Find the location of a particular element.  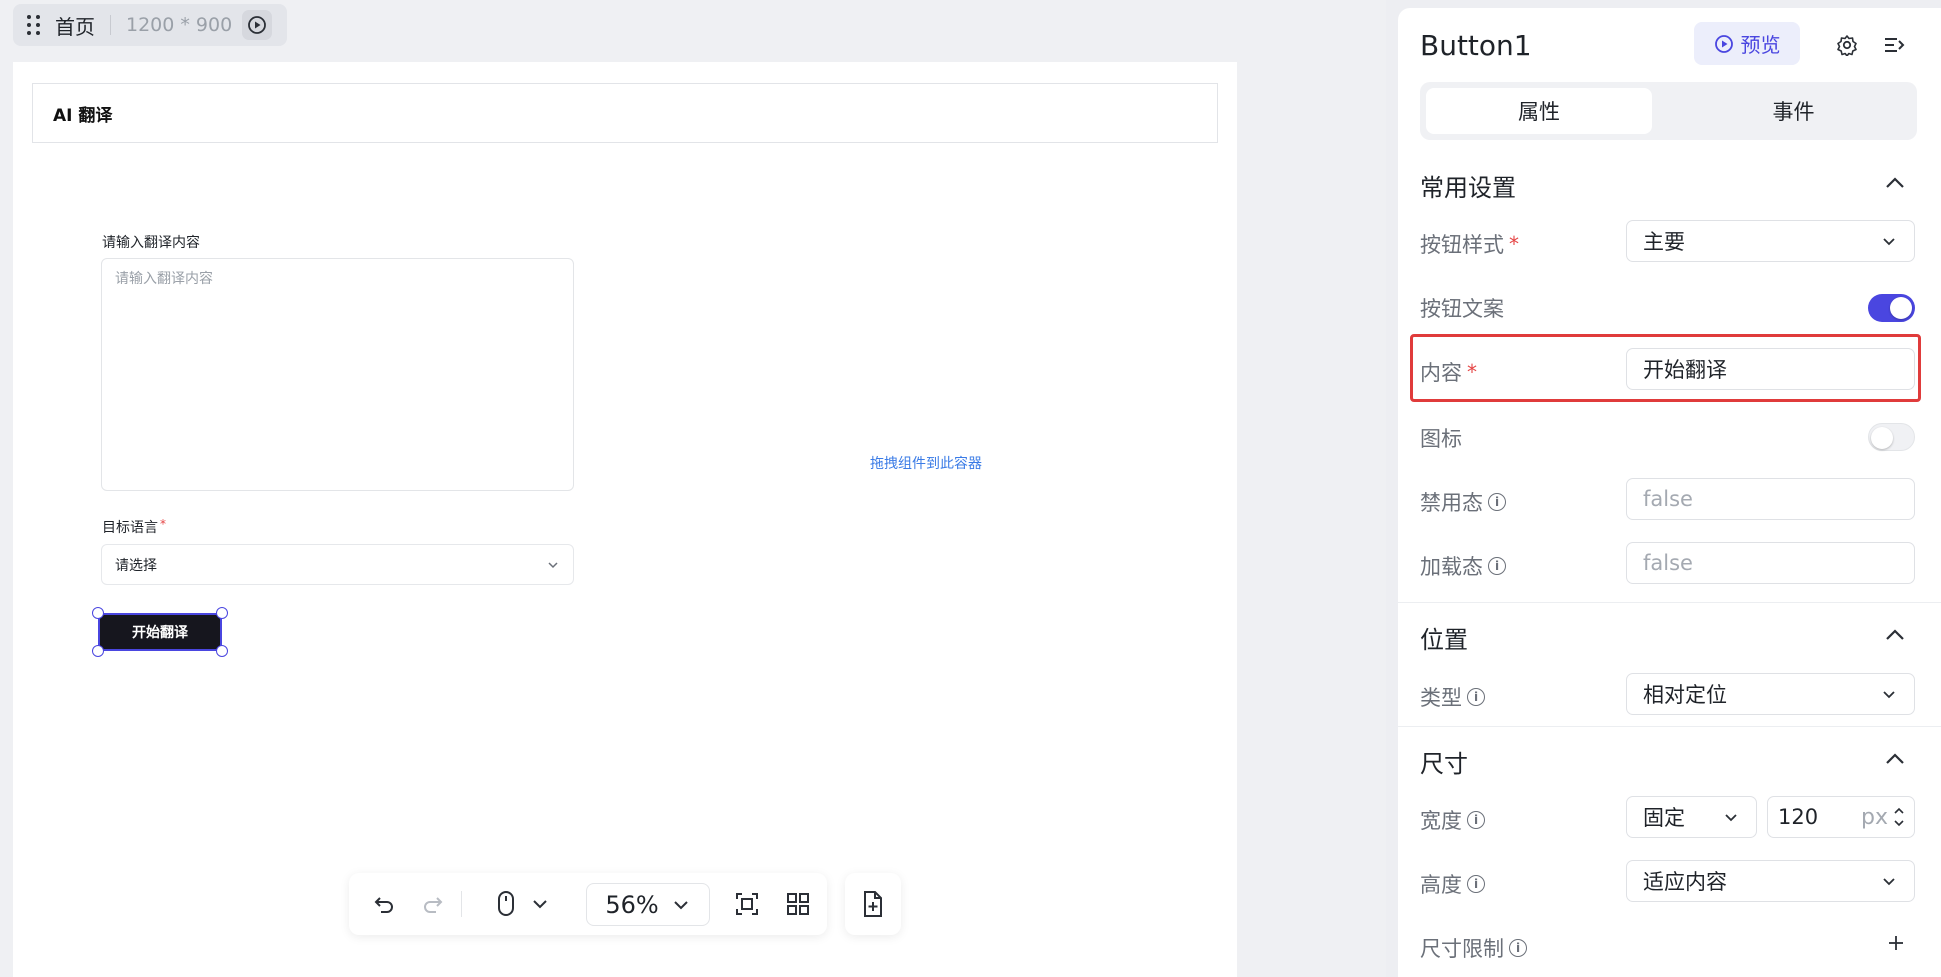

resize-handle-top-right is located at coordinates (222, 613).